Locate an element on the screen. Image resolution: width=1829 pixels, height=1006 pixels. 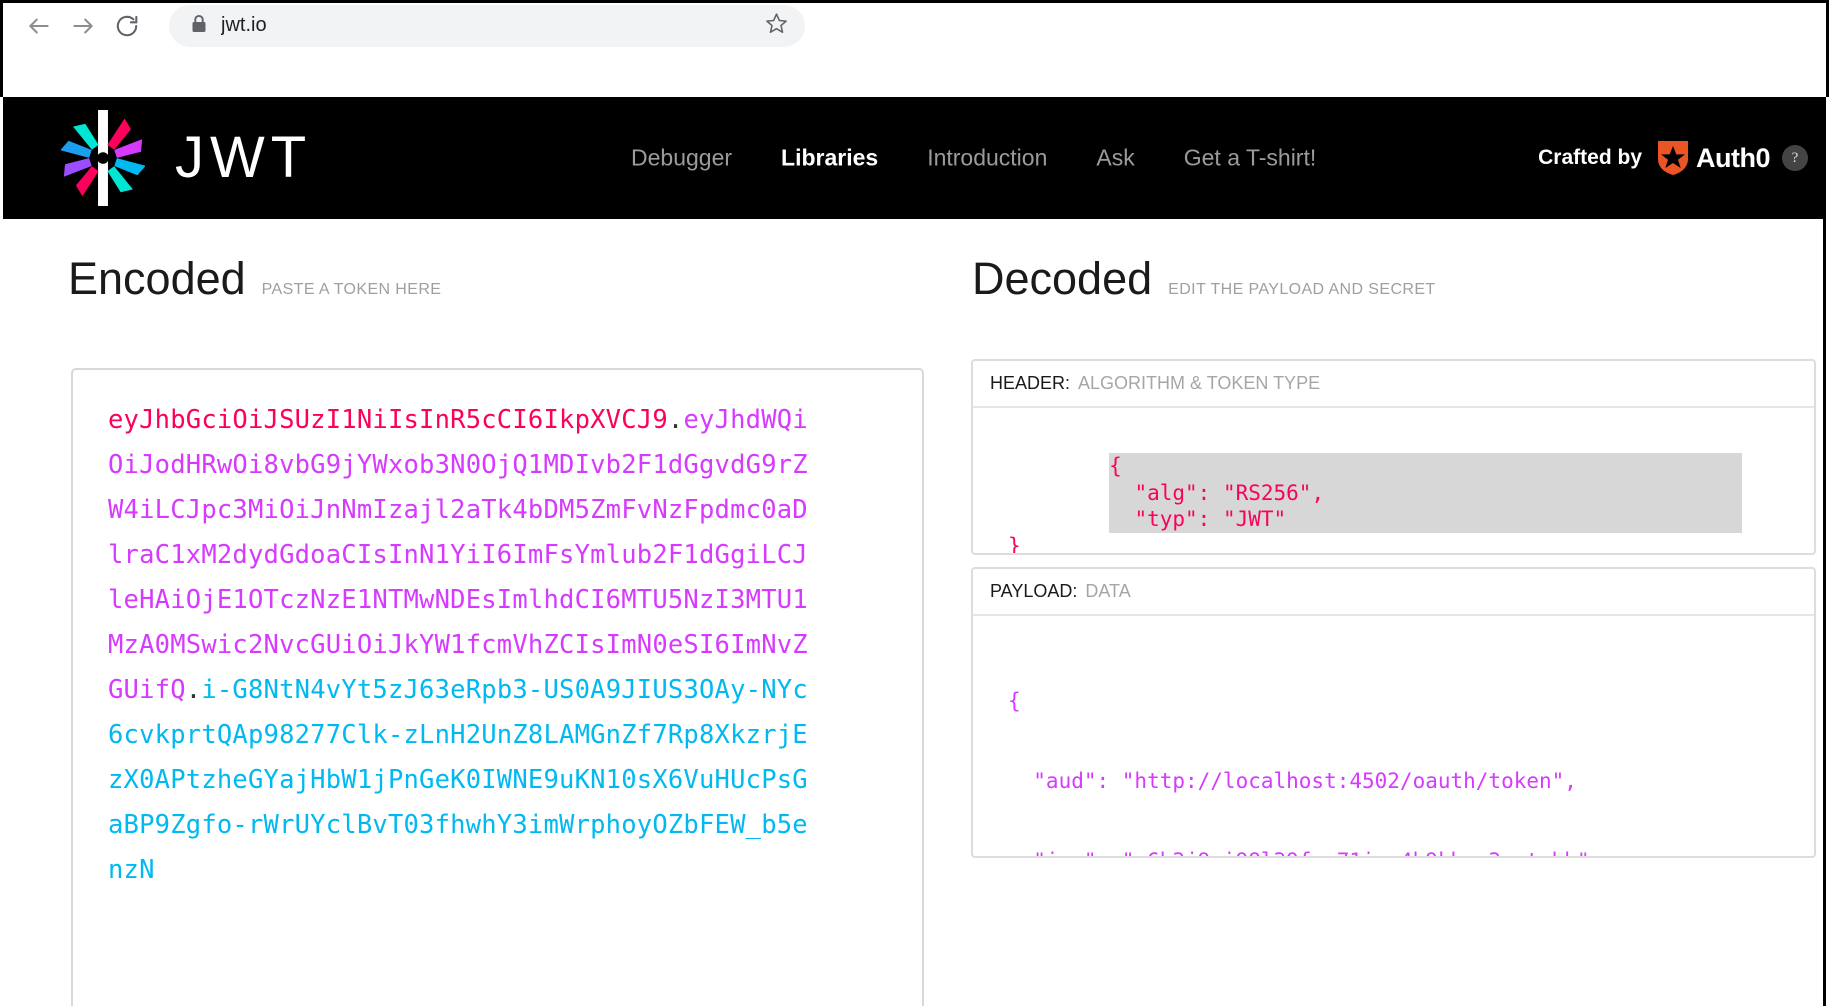
decoded-header-code: { "alg": "RS256", "typ": "JWT"} is located at coordinates (1393, 480).